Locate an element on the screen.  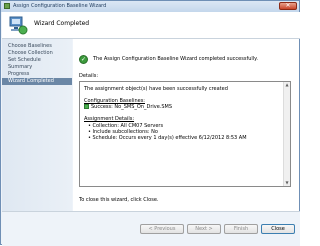
nav-item-choose-collection: Choose Collection is located at coordinates (37, 53).